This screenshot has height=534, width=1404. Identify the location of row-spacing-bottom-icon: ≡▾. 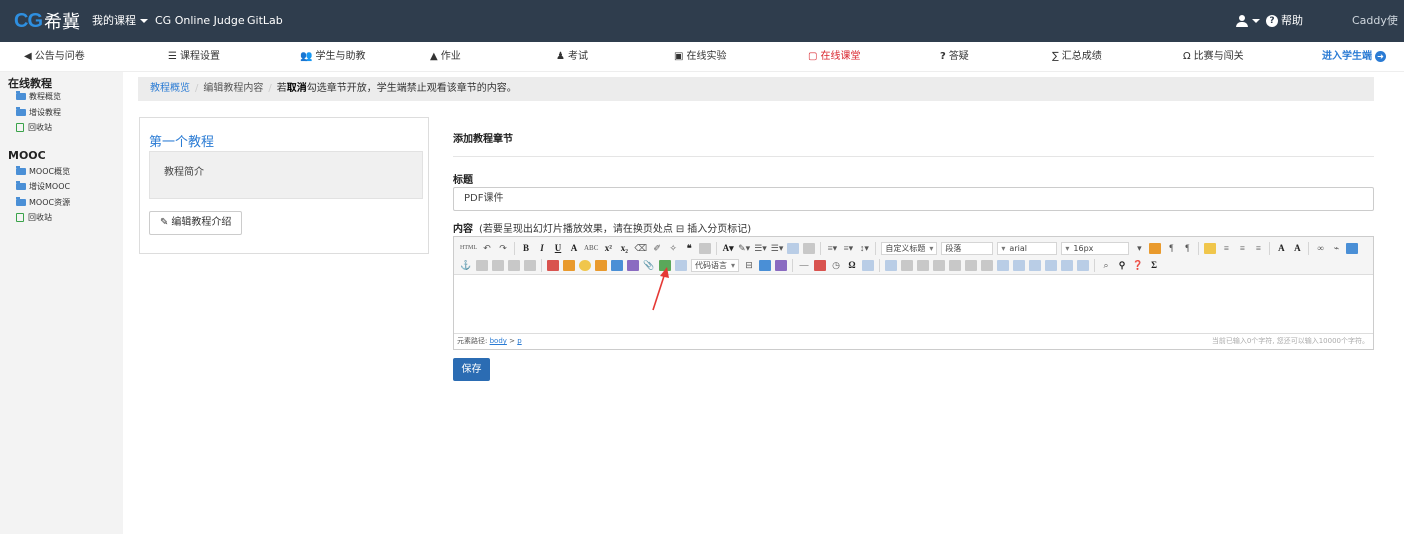
(848, 248).